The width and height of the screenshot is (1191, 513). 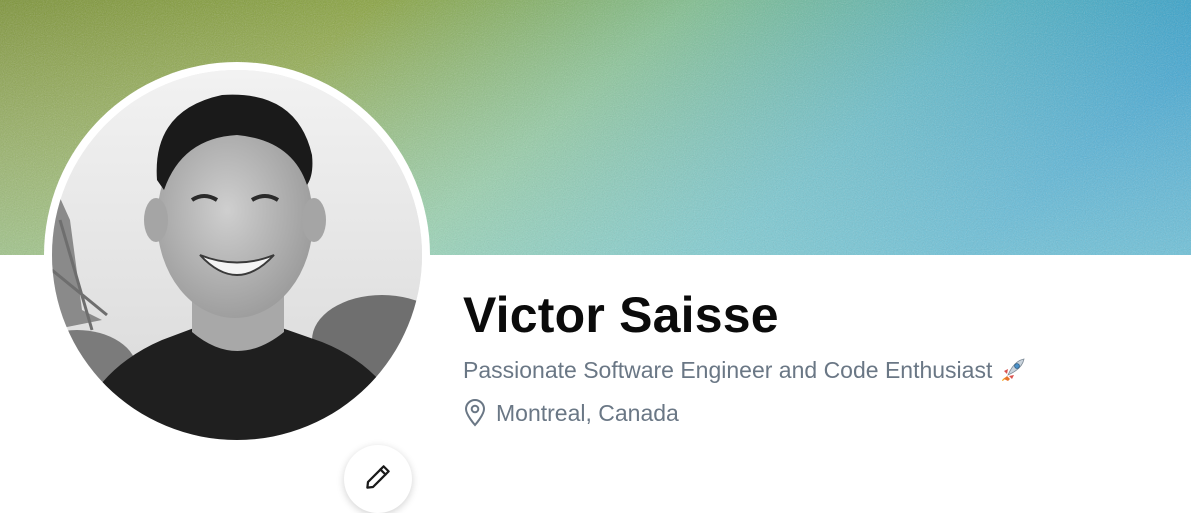 What do you see at coordinates (621, 315) in the screenshot?
I see `profile-name: Victor Saisse` at bounding box center [621, 315].